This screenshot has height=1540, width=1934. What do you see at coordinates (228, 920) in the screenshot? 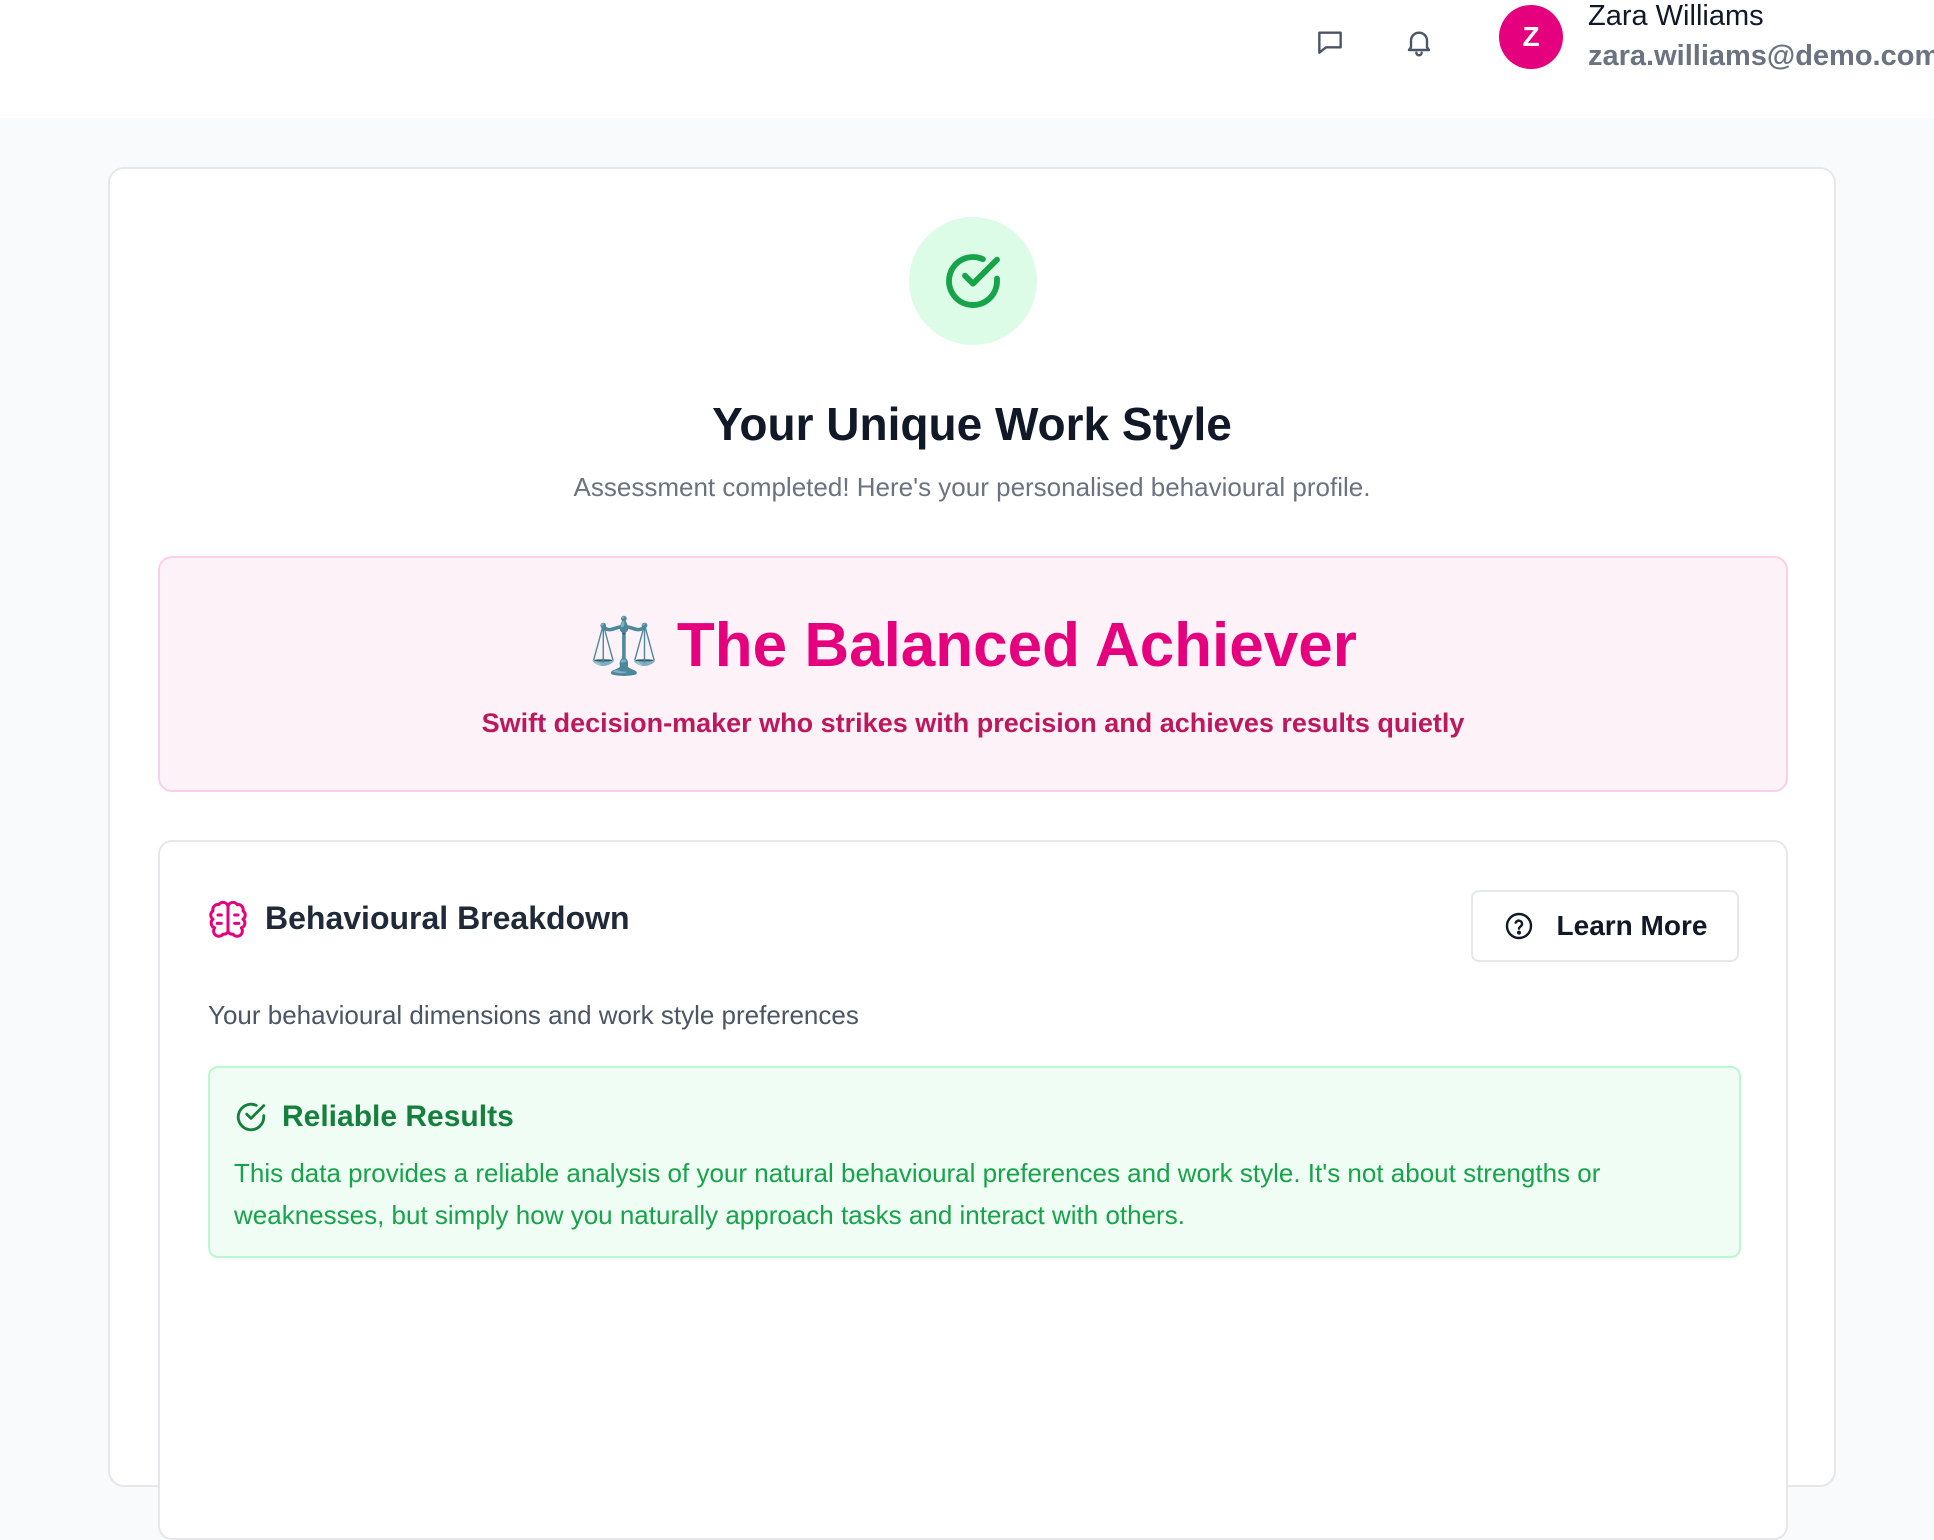
I see `brain-icon` at bounding box center [228, 920].